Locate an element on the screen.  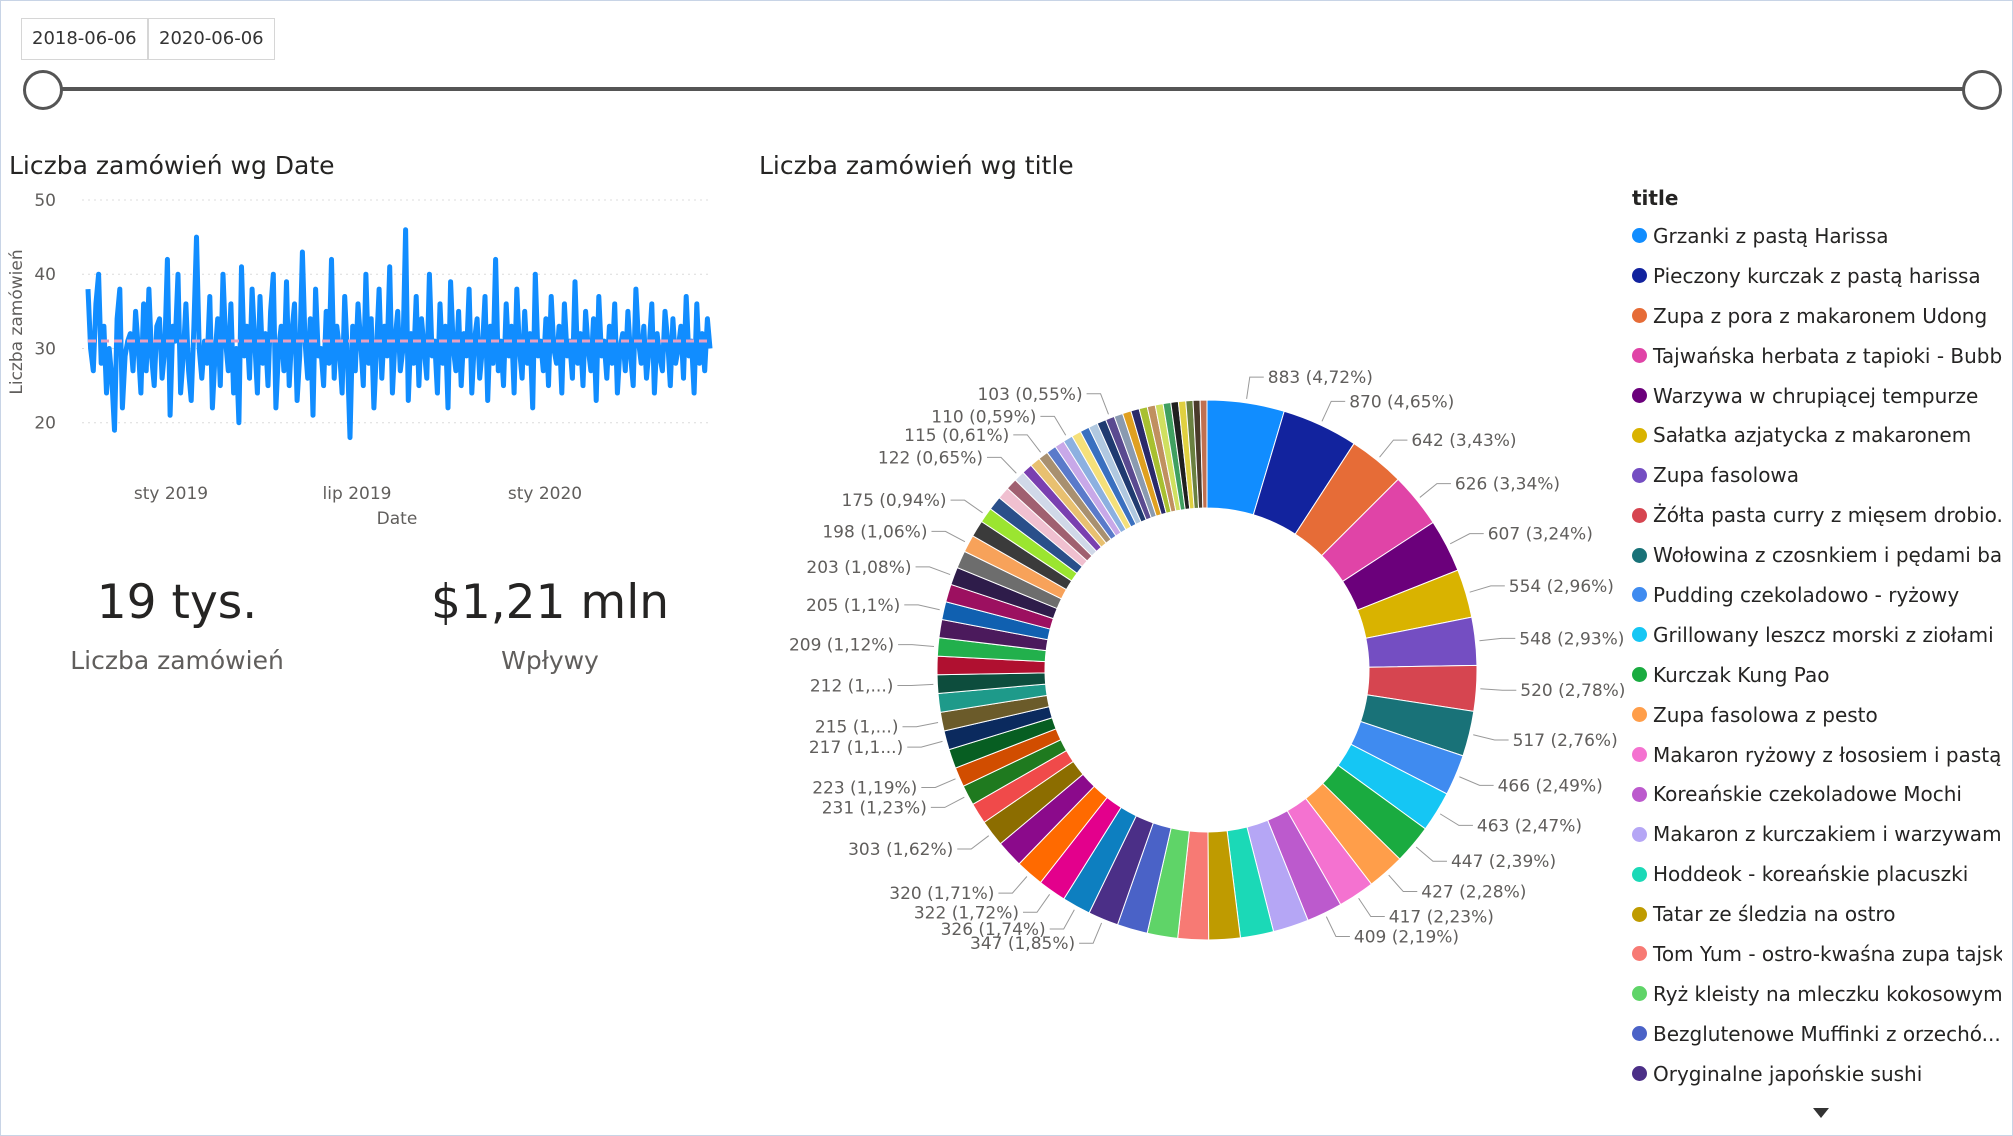
orders-card-value: 19 tys. is located at coordinates (177, 602).